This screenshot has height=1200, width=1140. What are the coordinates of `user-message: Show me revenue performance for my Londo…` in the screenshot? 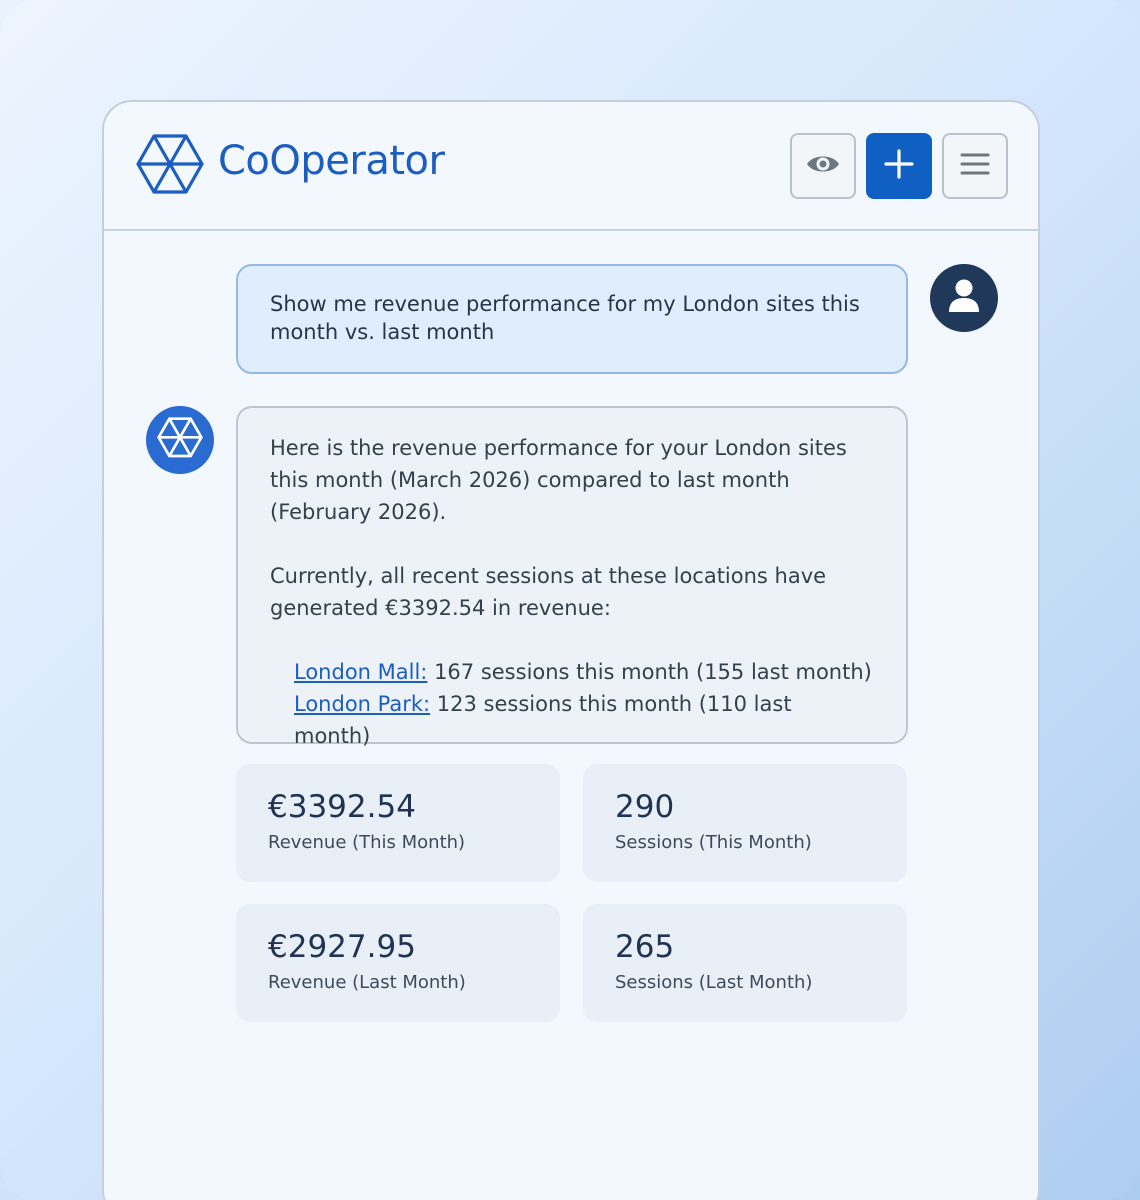 It's located at (572, 319).